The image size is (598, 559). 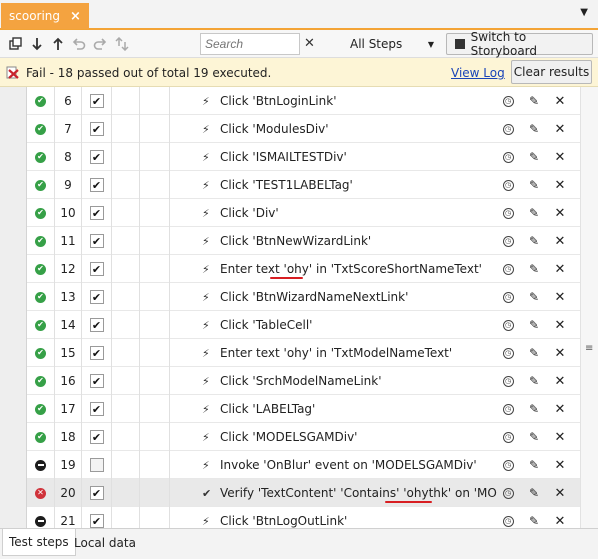 What do you see at coordinates (551, 72) in the screenshot?
I see `clear-results-button: Clear results` at bounding box center [551, 72].